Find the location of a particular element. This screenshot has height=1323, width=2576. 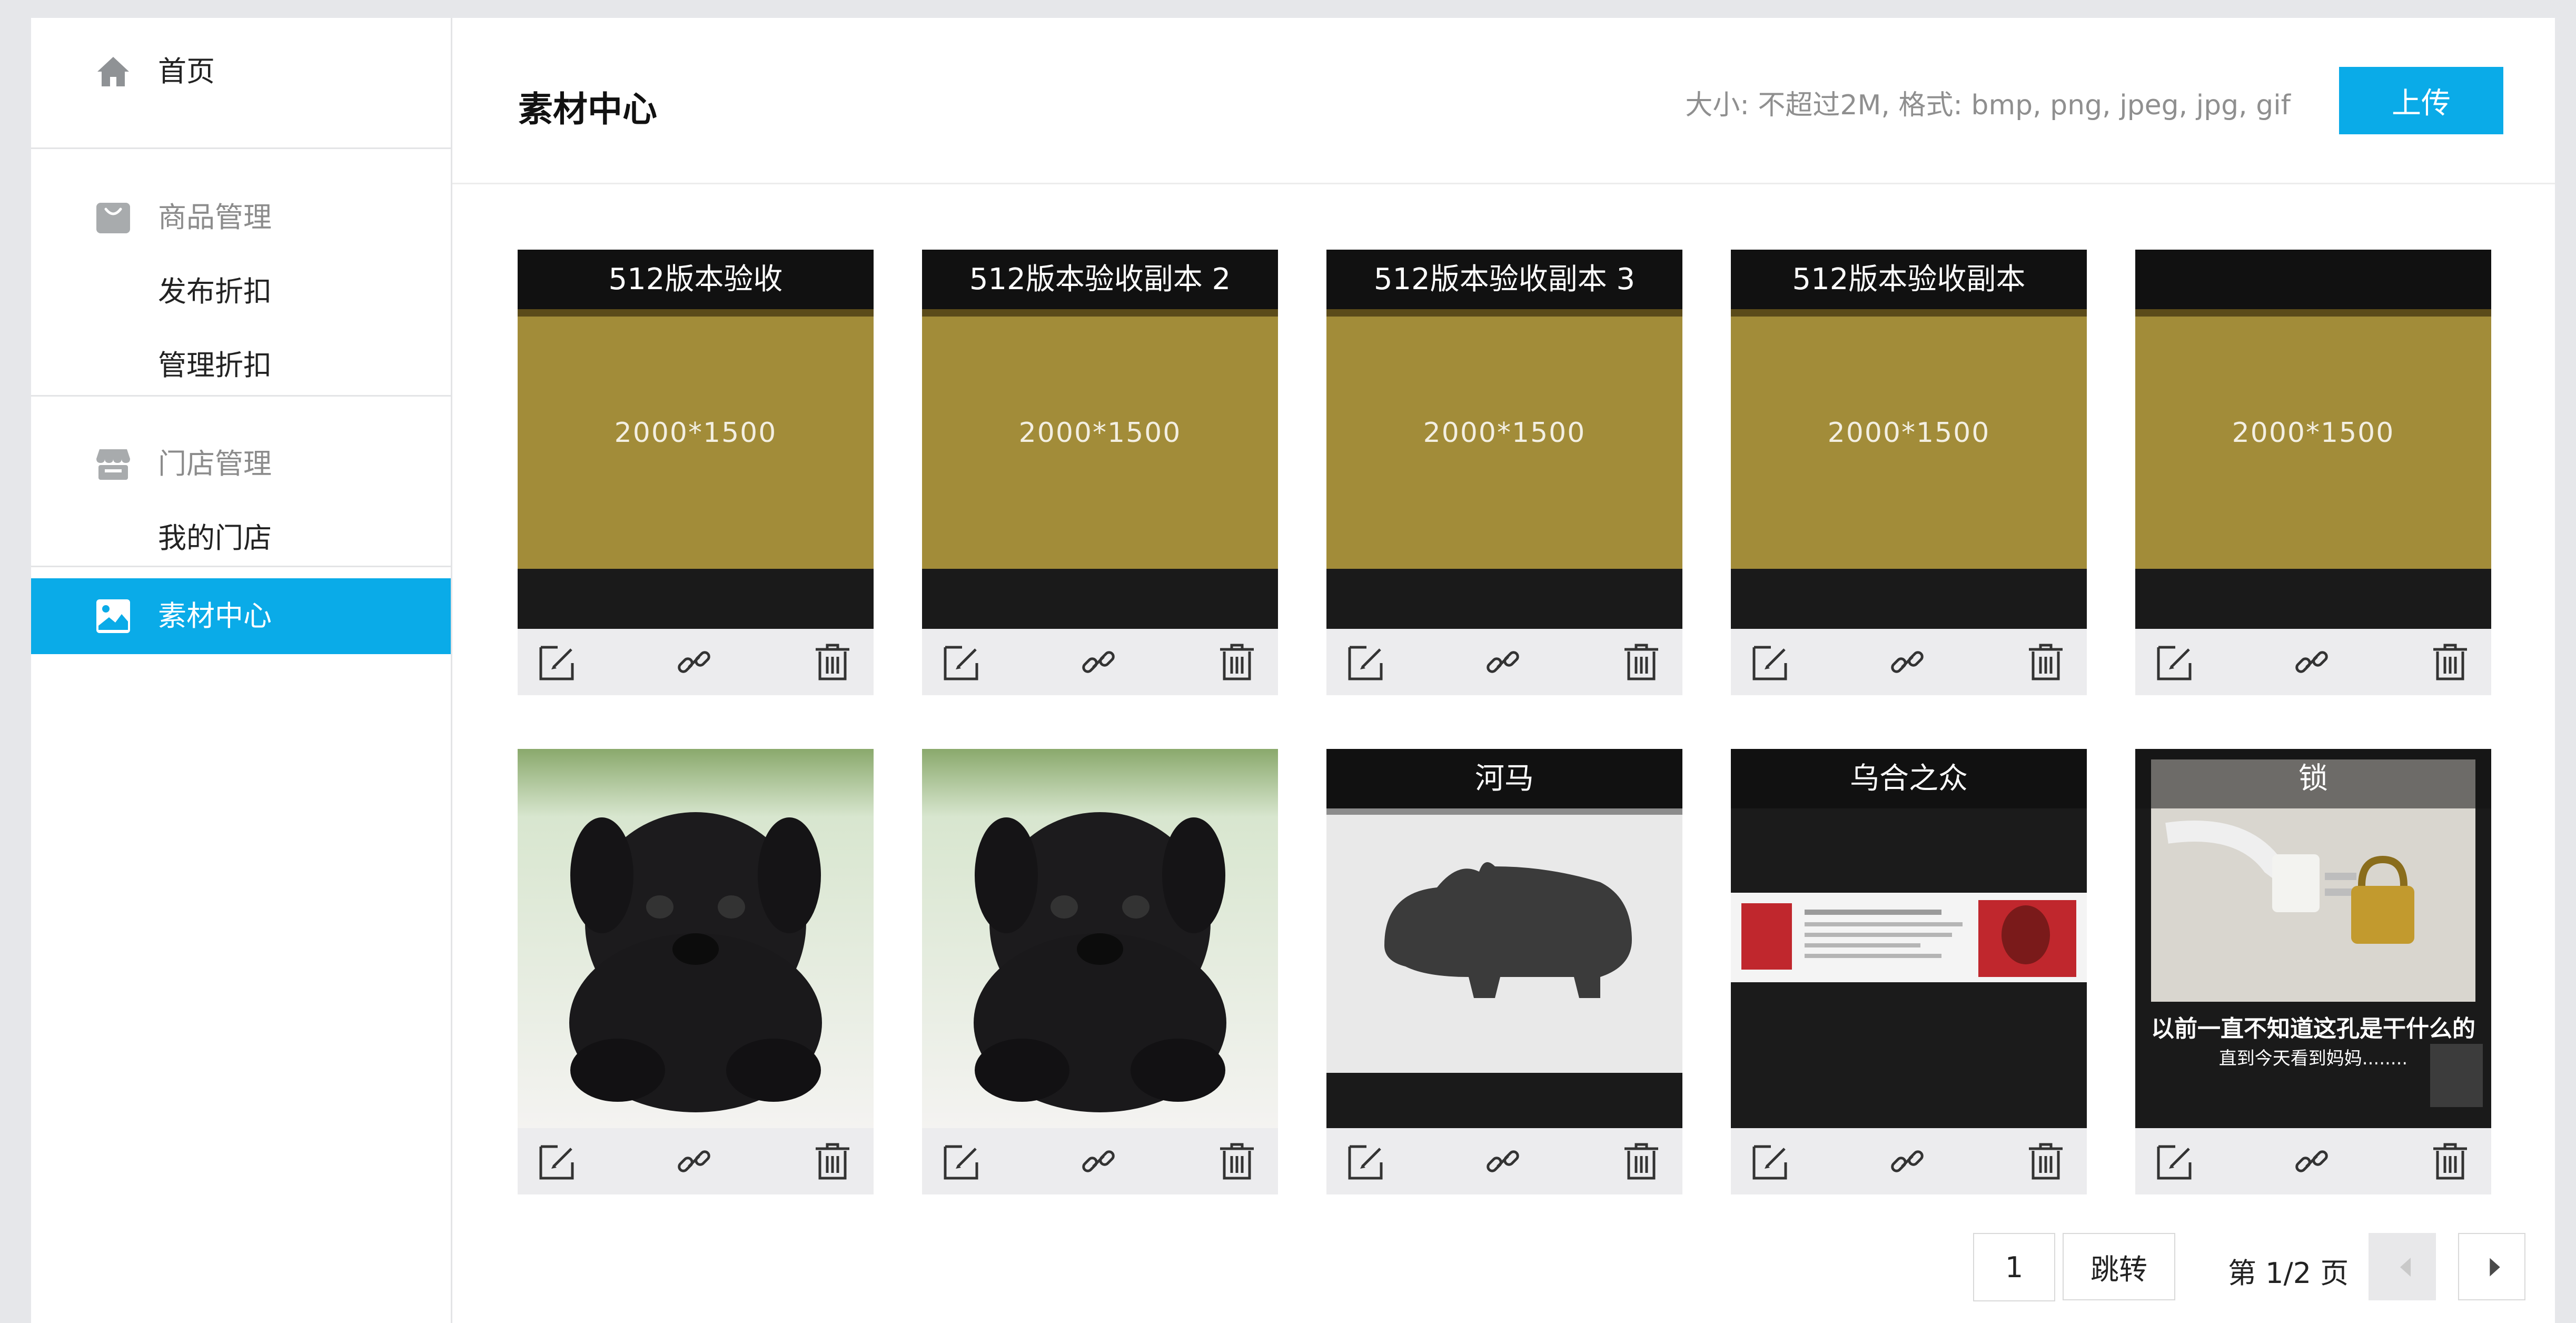

sidebar-item-label: 首页 is located at coordinates (186, 71).